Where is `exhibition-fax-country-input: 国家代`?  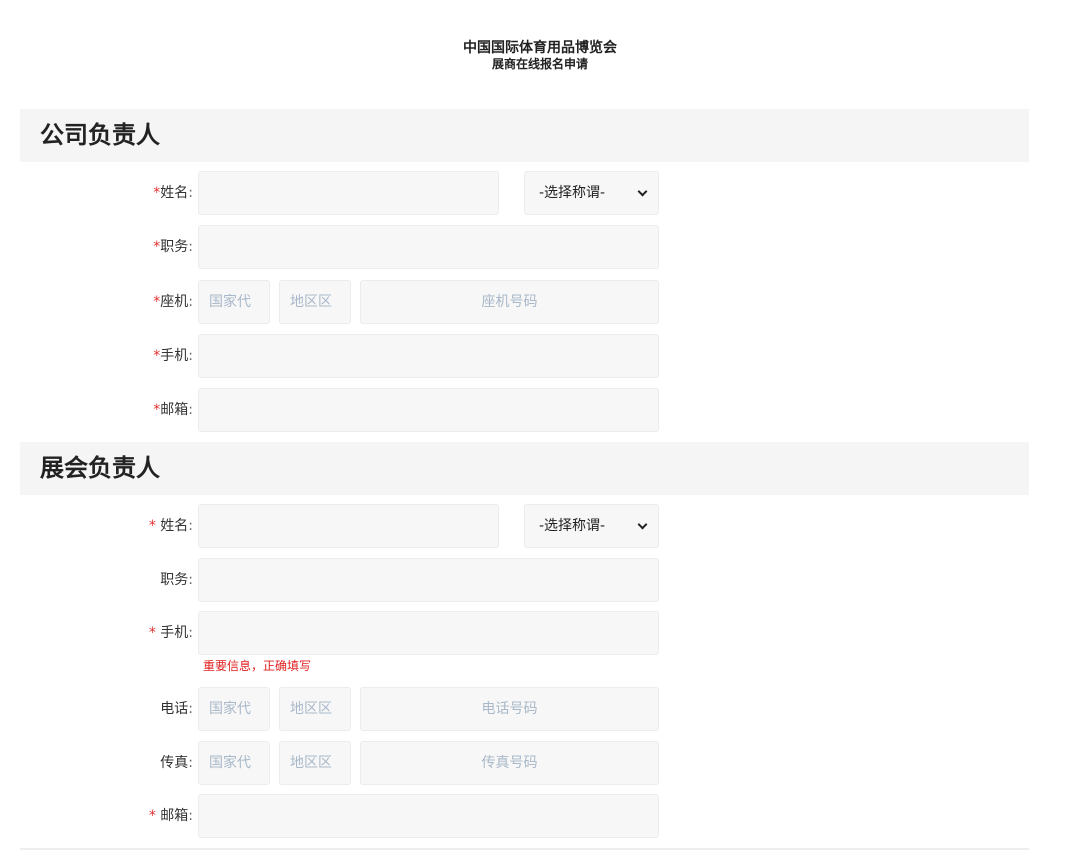
exhibition-fax-country-input: 国家代 is located at coordinates (234, 763).